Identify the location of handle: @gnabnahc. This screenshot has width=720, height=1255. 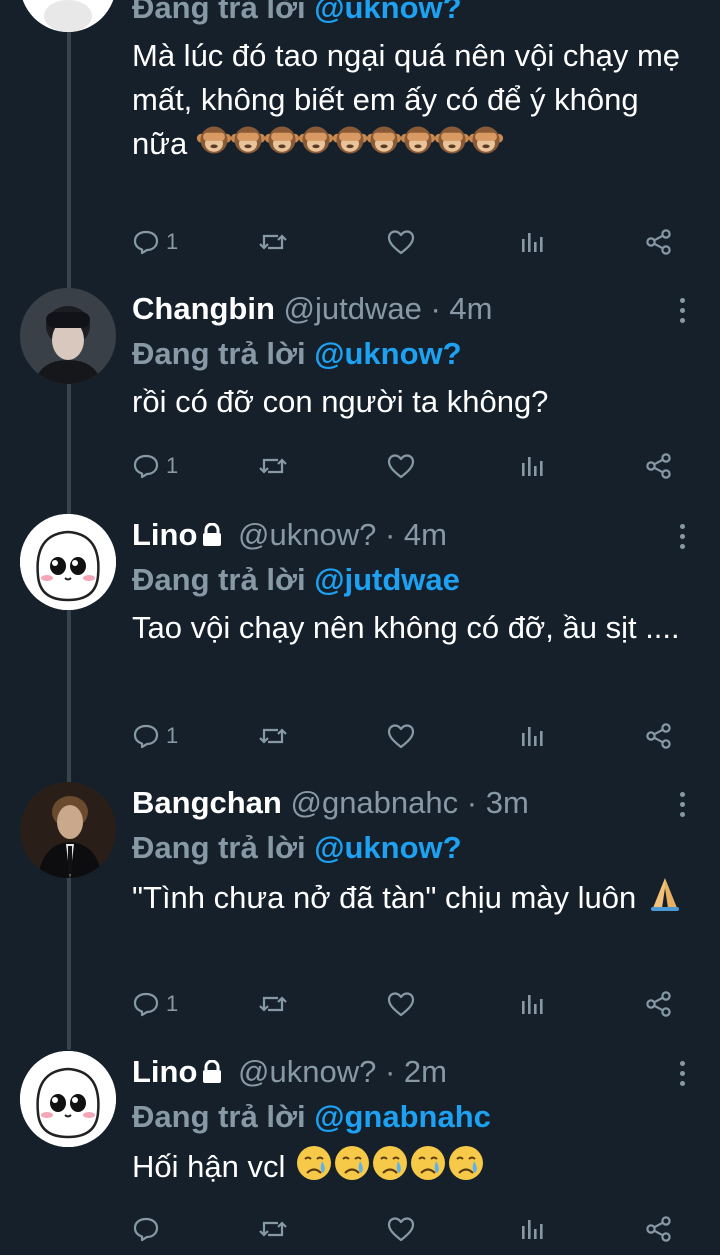
(374, 802).